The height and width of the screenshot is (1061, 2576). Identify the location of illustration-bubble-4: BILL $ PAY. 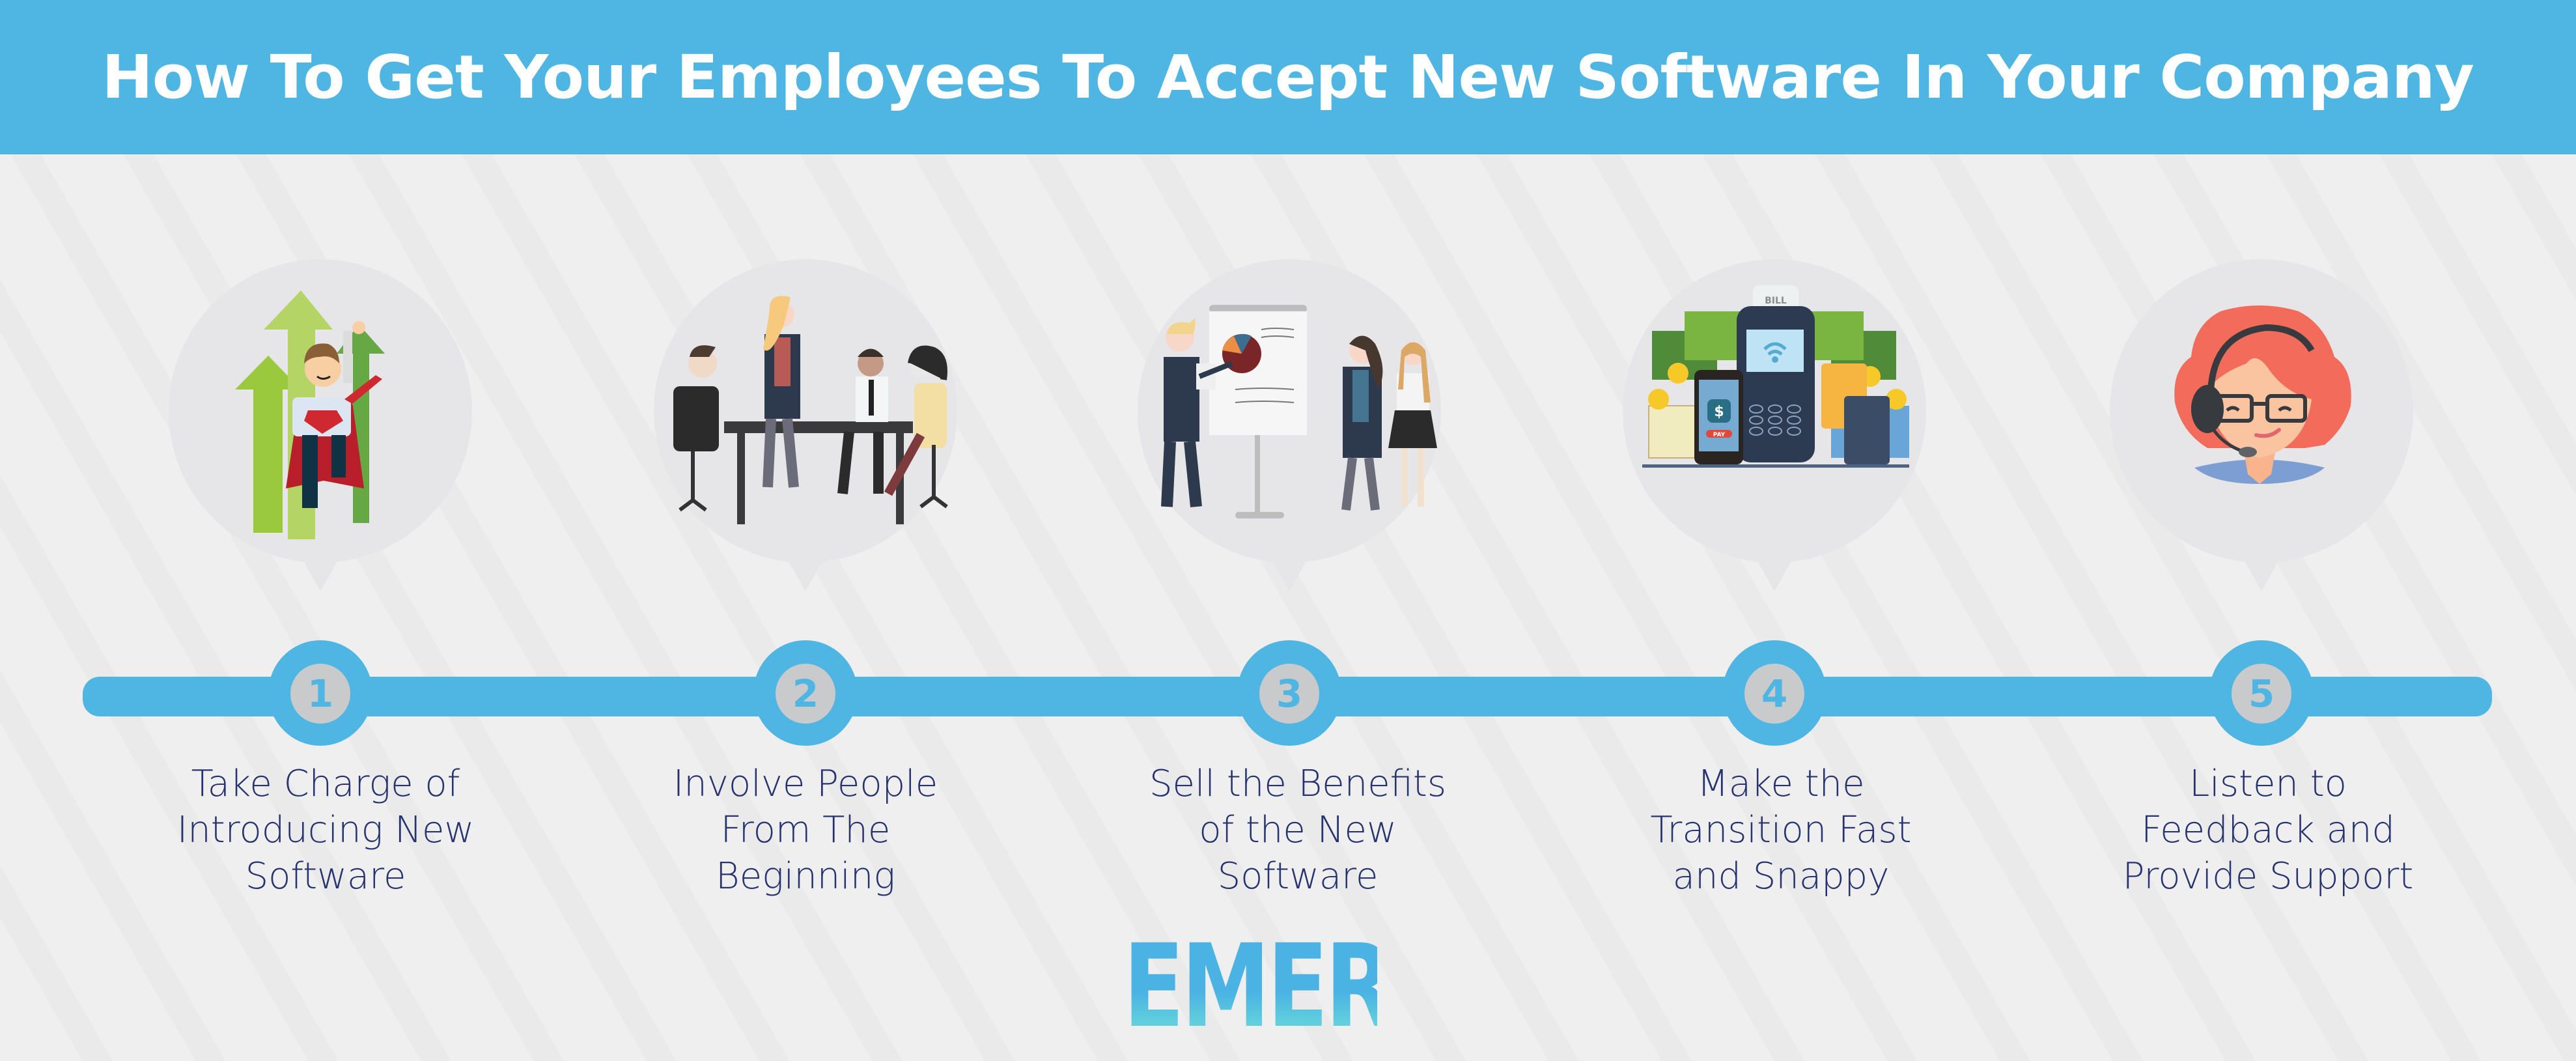
(1775, 429).